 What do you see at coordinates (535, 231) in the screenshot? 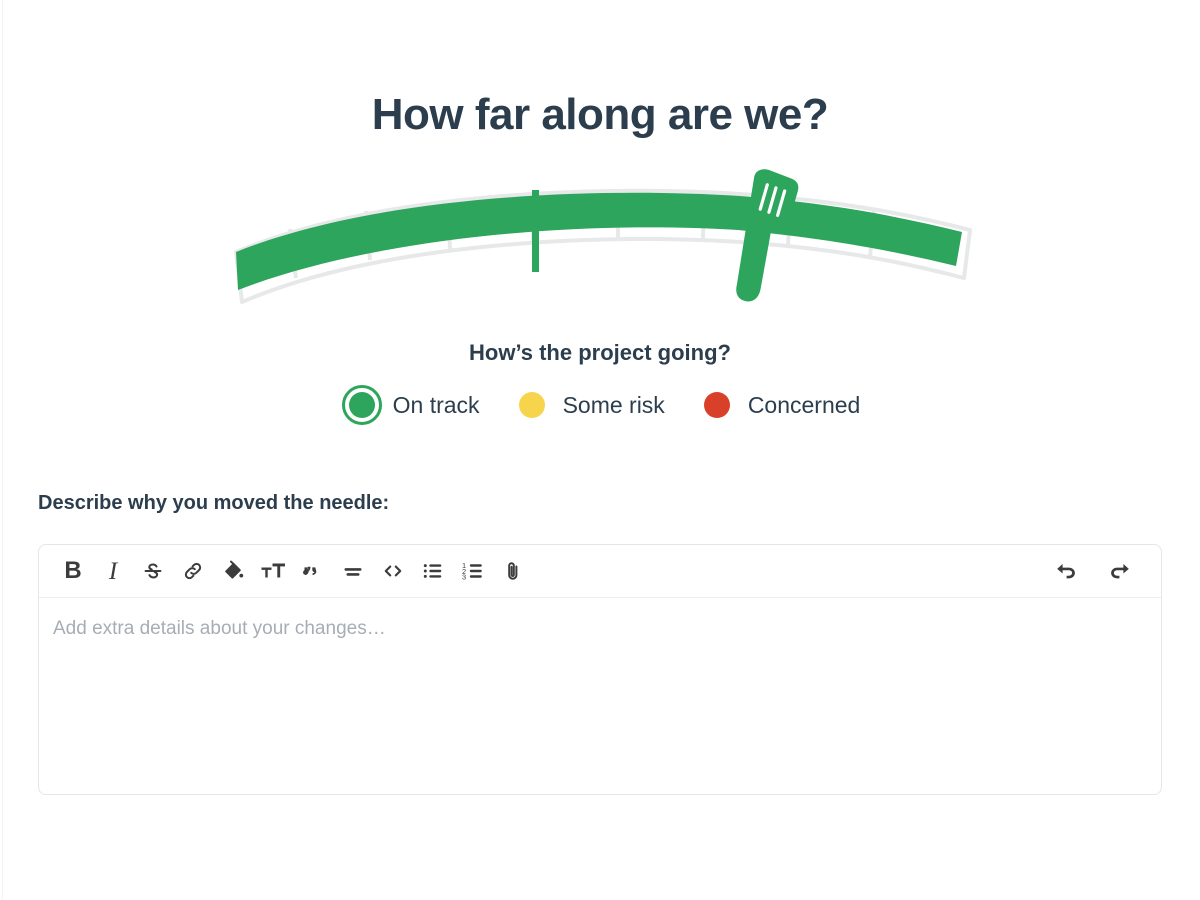
I see `gauge-milestone-marker` at bounding box center [535, 231].